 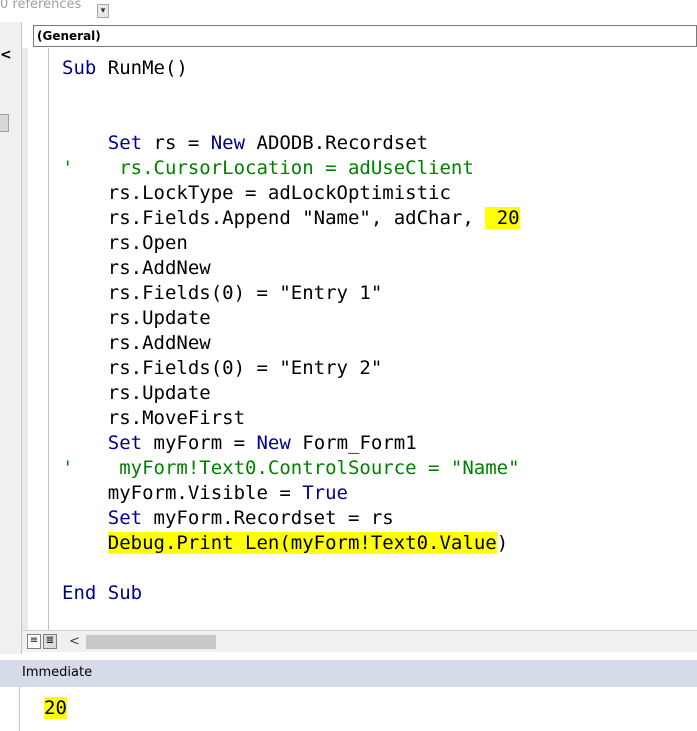 I want to click on code-line: myForm.Visible = True, so click(x=291, y=493).